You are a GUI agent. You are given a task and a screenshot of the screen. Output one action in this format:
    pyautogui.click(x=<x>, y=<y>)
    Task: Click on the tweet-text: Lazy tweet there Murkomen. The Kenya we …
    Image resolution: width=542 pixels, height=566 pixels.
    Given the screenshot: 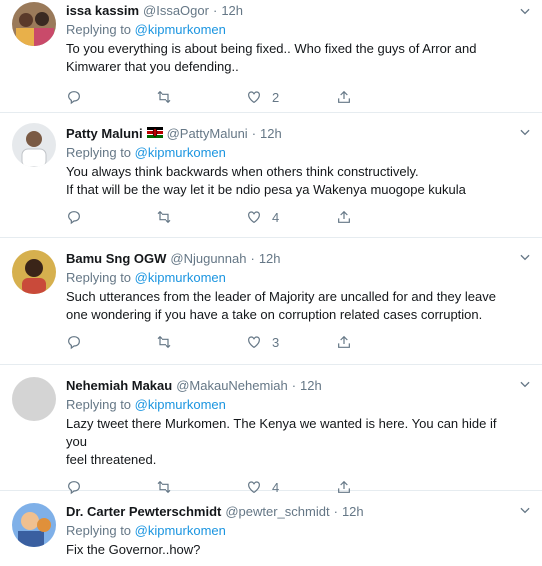 What is the action you would take?
    pyautogui.click(x=289, y=442)
    